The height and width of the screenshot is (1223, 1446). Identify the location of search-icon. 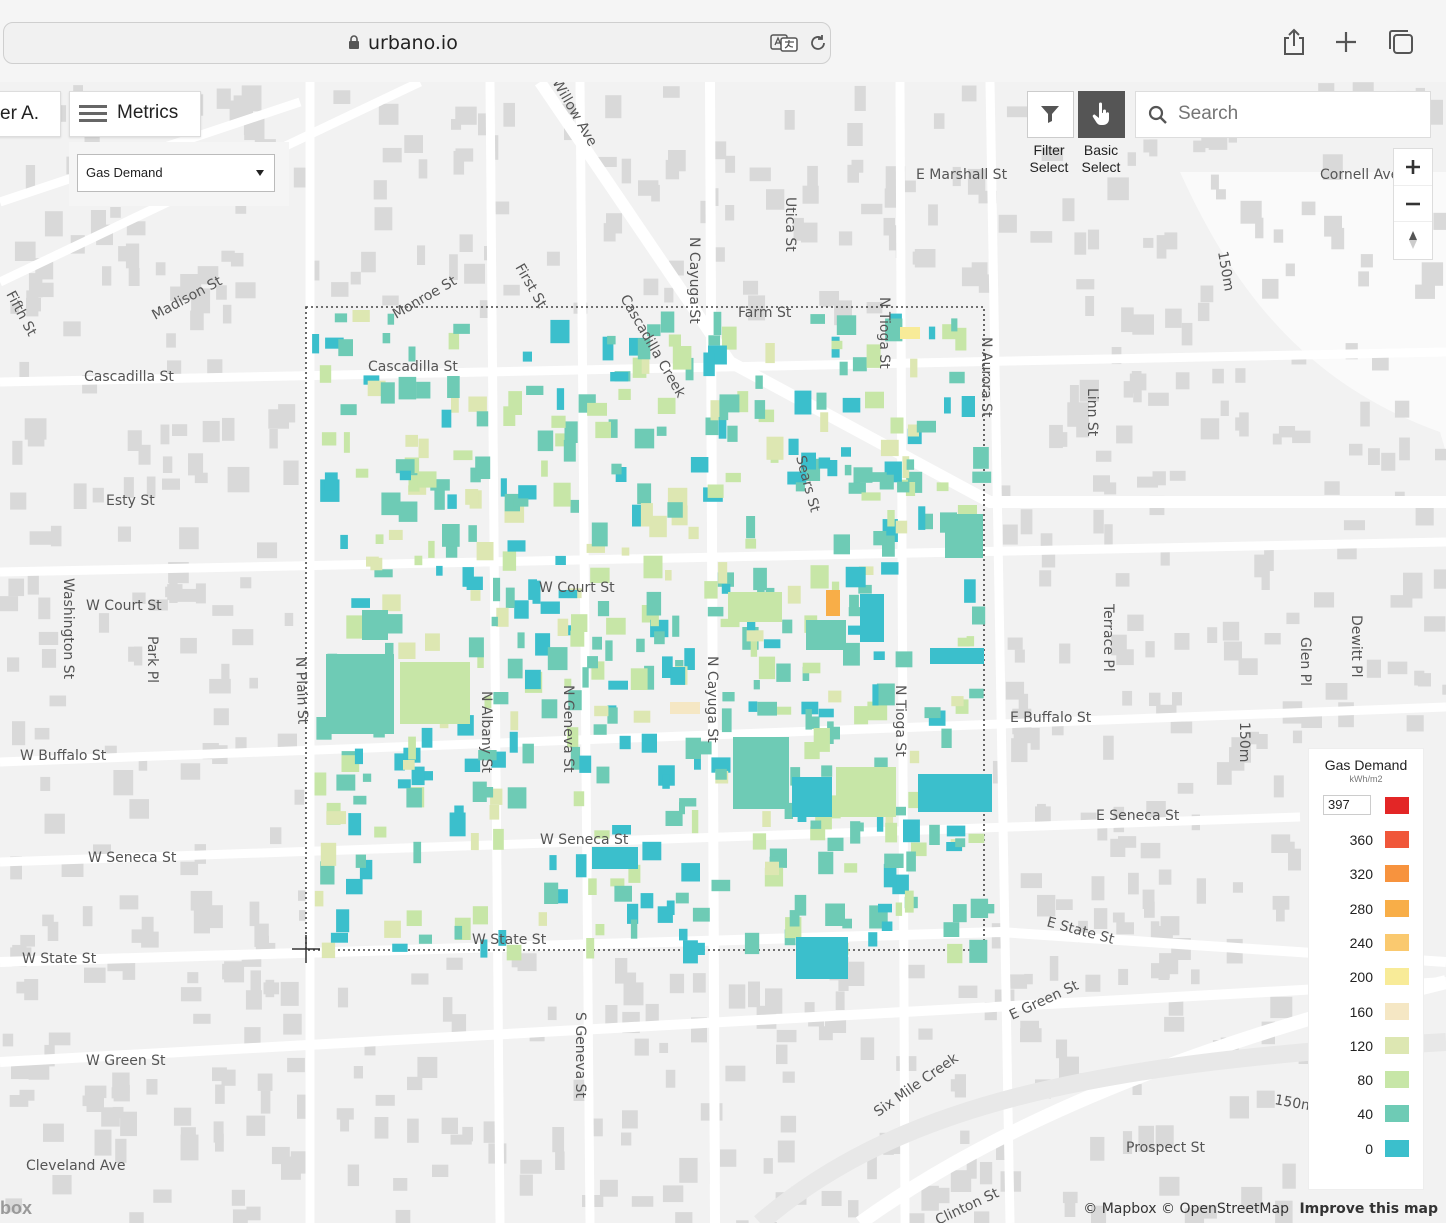
(1157, 114).